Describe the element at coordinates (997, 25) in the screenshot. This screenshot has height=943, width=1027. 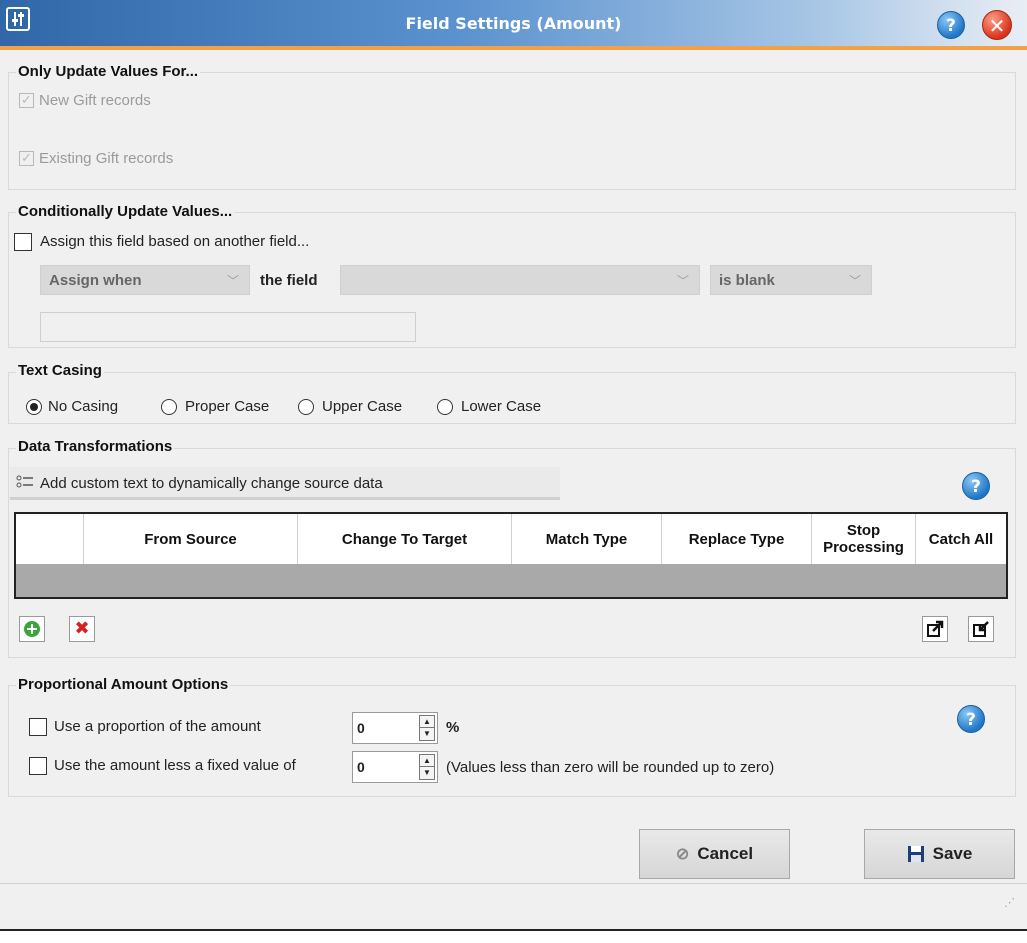
I see `close-icon: ✕` at that location.